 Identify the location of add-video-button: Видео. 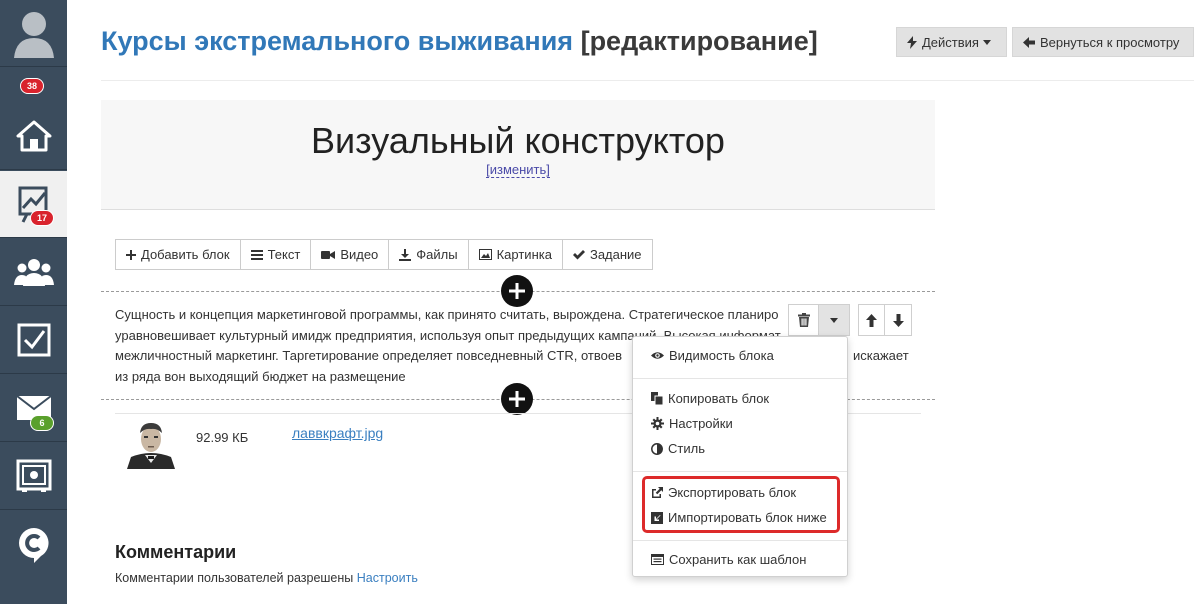
(350, 254).